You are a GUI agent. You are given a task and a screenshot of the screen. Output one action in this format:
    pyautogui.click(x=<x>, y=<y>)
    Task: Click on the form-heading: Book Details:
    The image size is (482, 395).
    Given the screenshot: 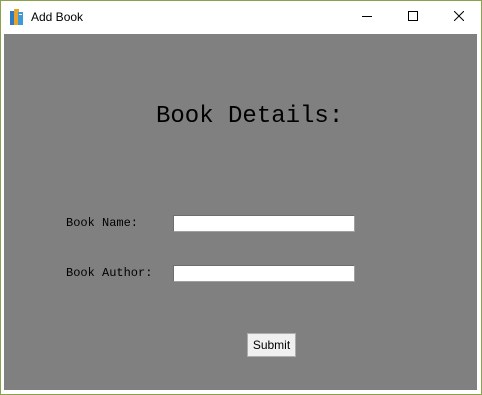 What is the action you would take?
    pyautogui.click(x=250, y=116)
    